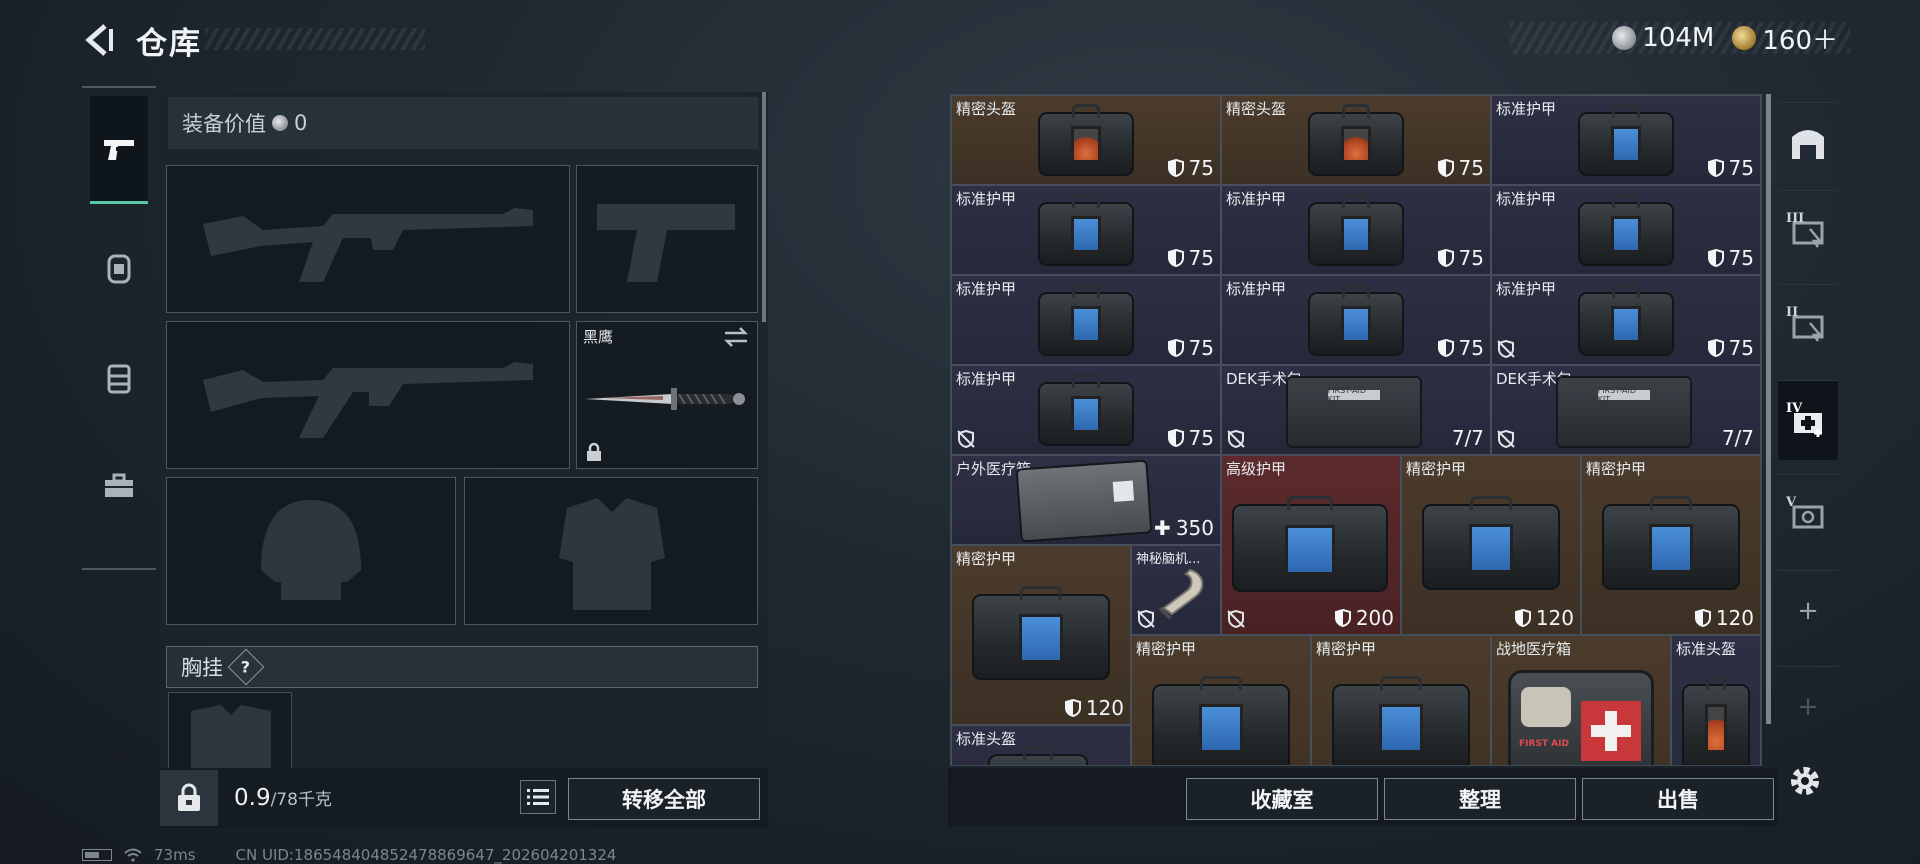 This screenshot has width=1920, height=864. What do you see at coordinates (1480, 799) in the screenshot?
I see `organize-button: 整理` at bounding box center [1480, 799].